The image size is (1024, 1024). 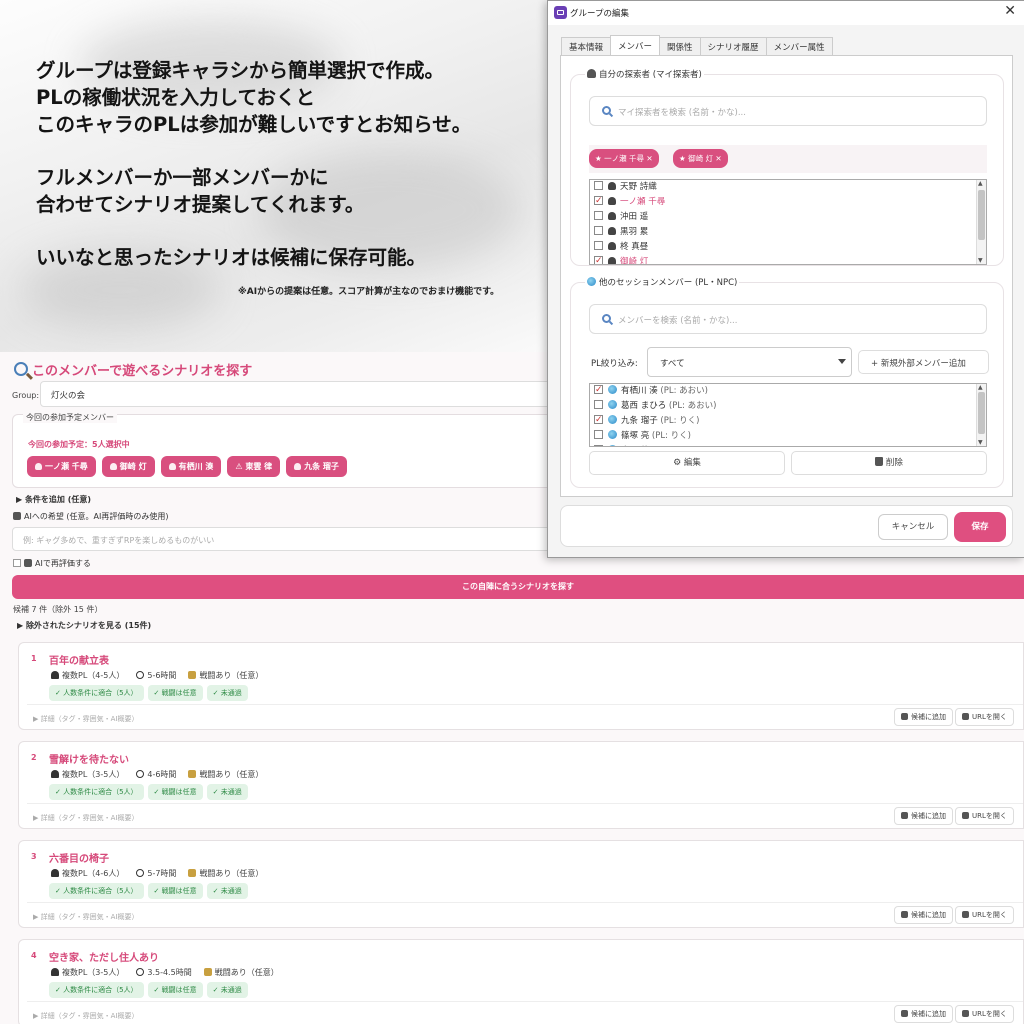 What do you see at coordinates (34, 757) in the screenshot?
I see `card-number: 2` at bounding box center [34, 757].